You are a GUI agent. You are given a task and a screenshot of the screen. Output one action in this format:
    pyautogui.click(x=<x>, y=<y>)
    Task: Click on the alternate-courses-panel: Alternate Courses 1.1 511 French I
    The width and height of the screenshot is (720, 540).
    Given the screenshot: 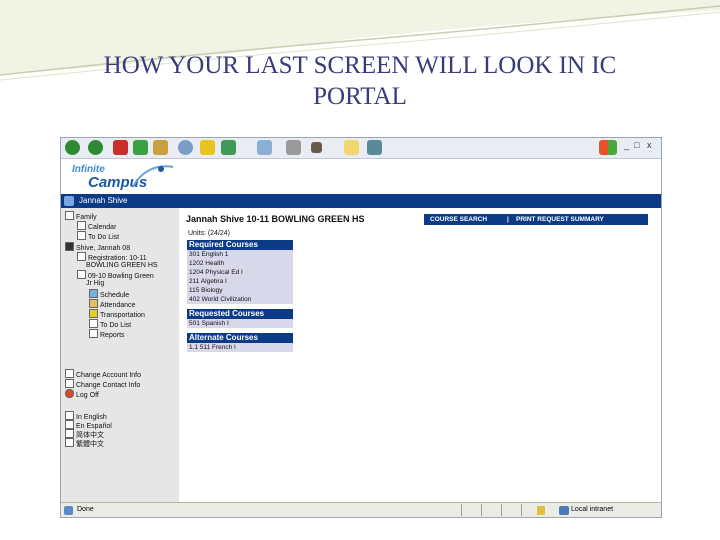 What is the action you would take?
    pyautogui.click(x=240, y=342)
    